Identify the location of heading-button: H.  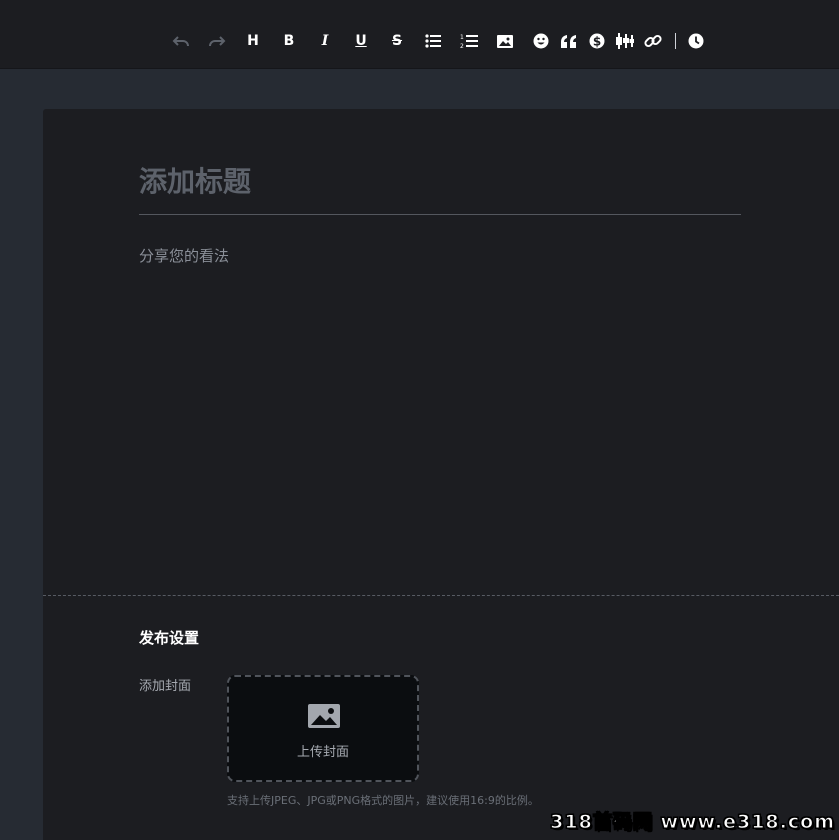
(253, 41).